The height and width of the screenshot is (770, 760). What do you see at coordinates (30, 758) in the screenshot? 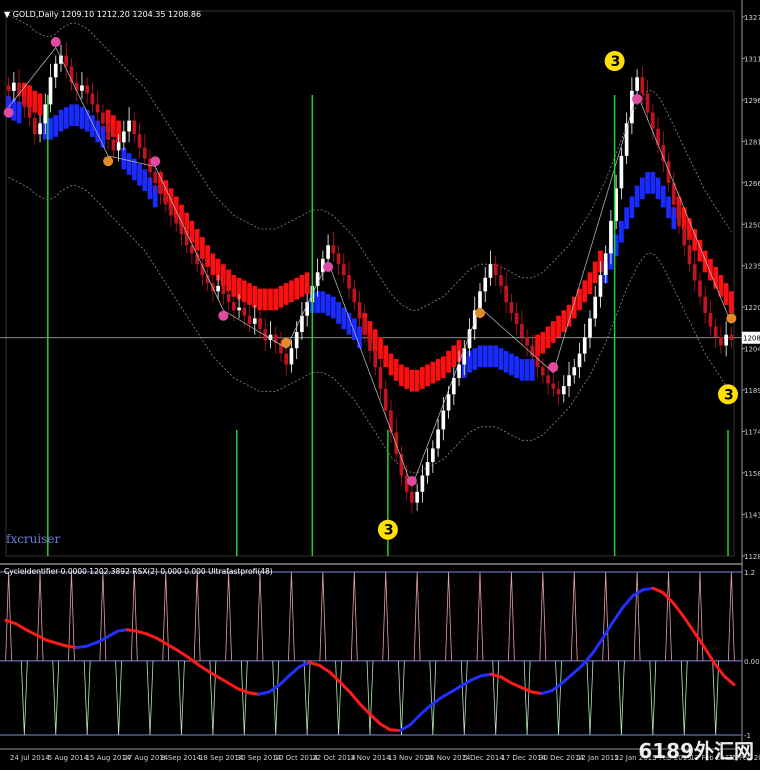
I see `time-axis-label: 24 Jul 2014` at bounding box center [30, 758].